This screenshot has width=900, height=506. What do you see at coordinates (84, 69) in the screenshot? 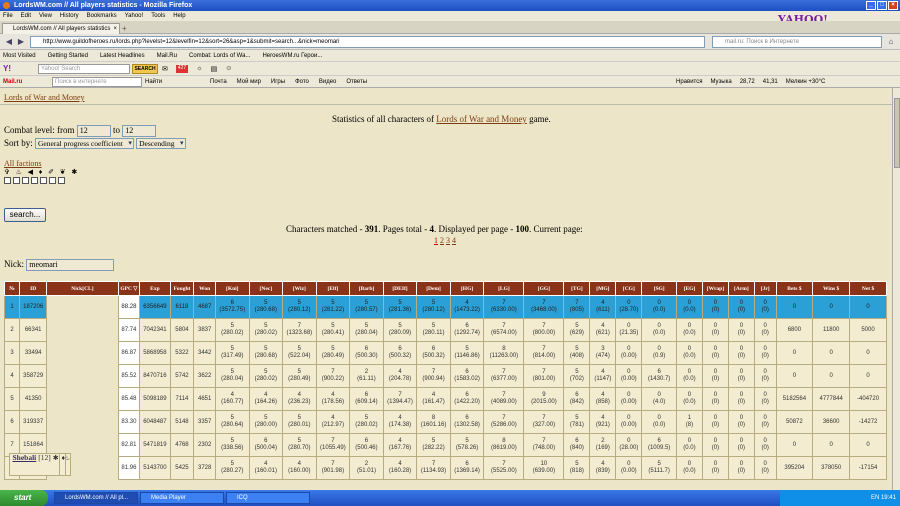
I see `yahoo-search-input: Yahoo! Search` at bounding box center [84, 69].